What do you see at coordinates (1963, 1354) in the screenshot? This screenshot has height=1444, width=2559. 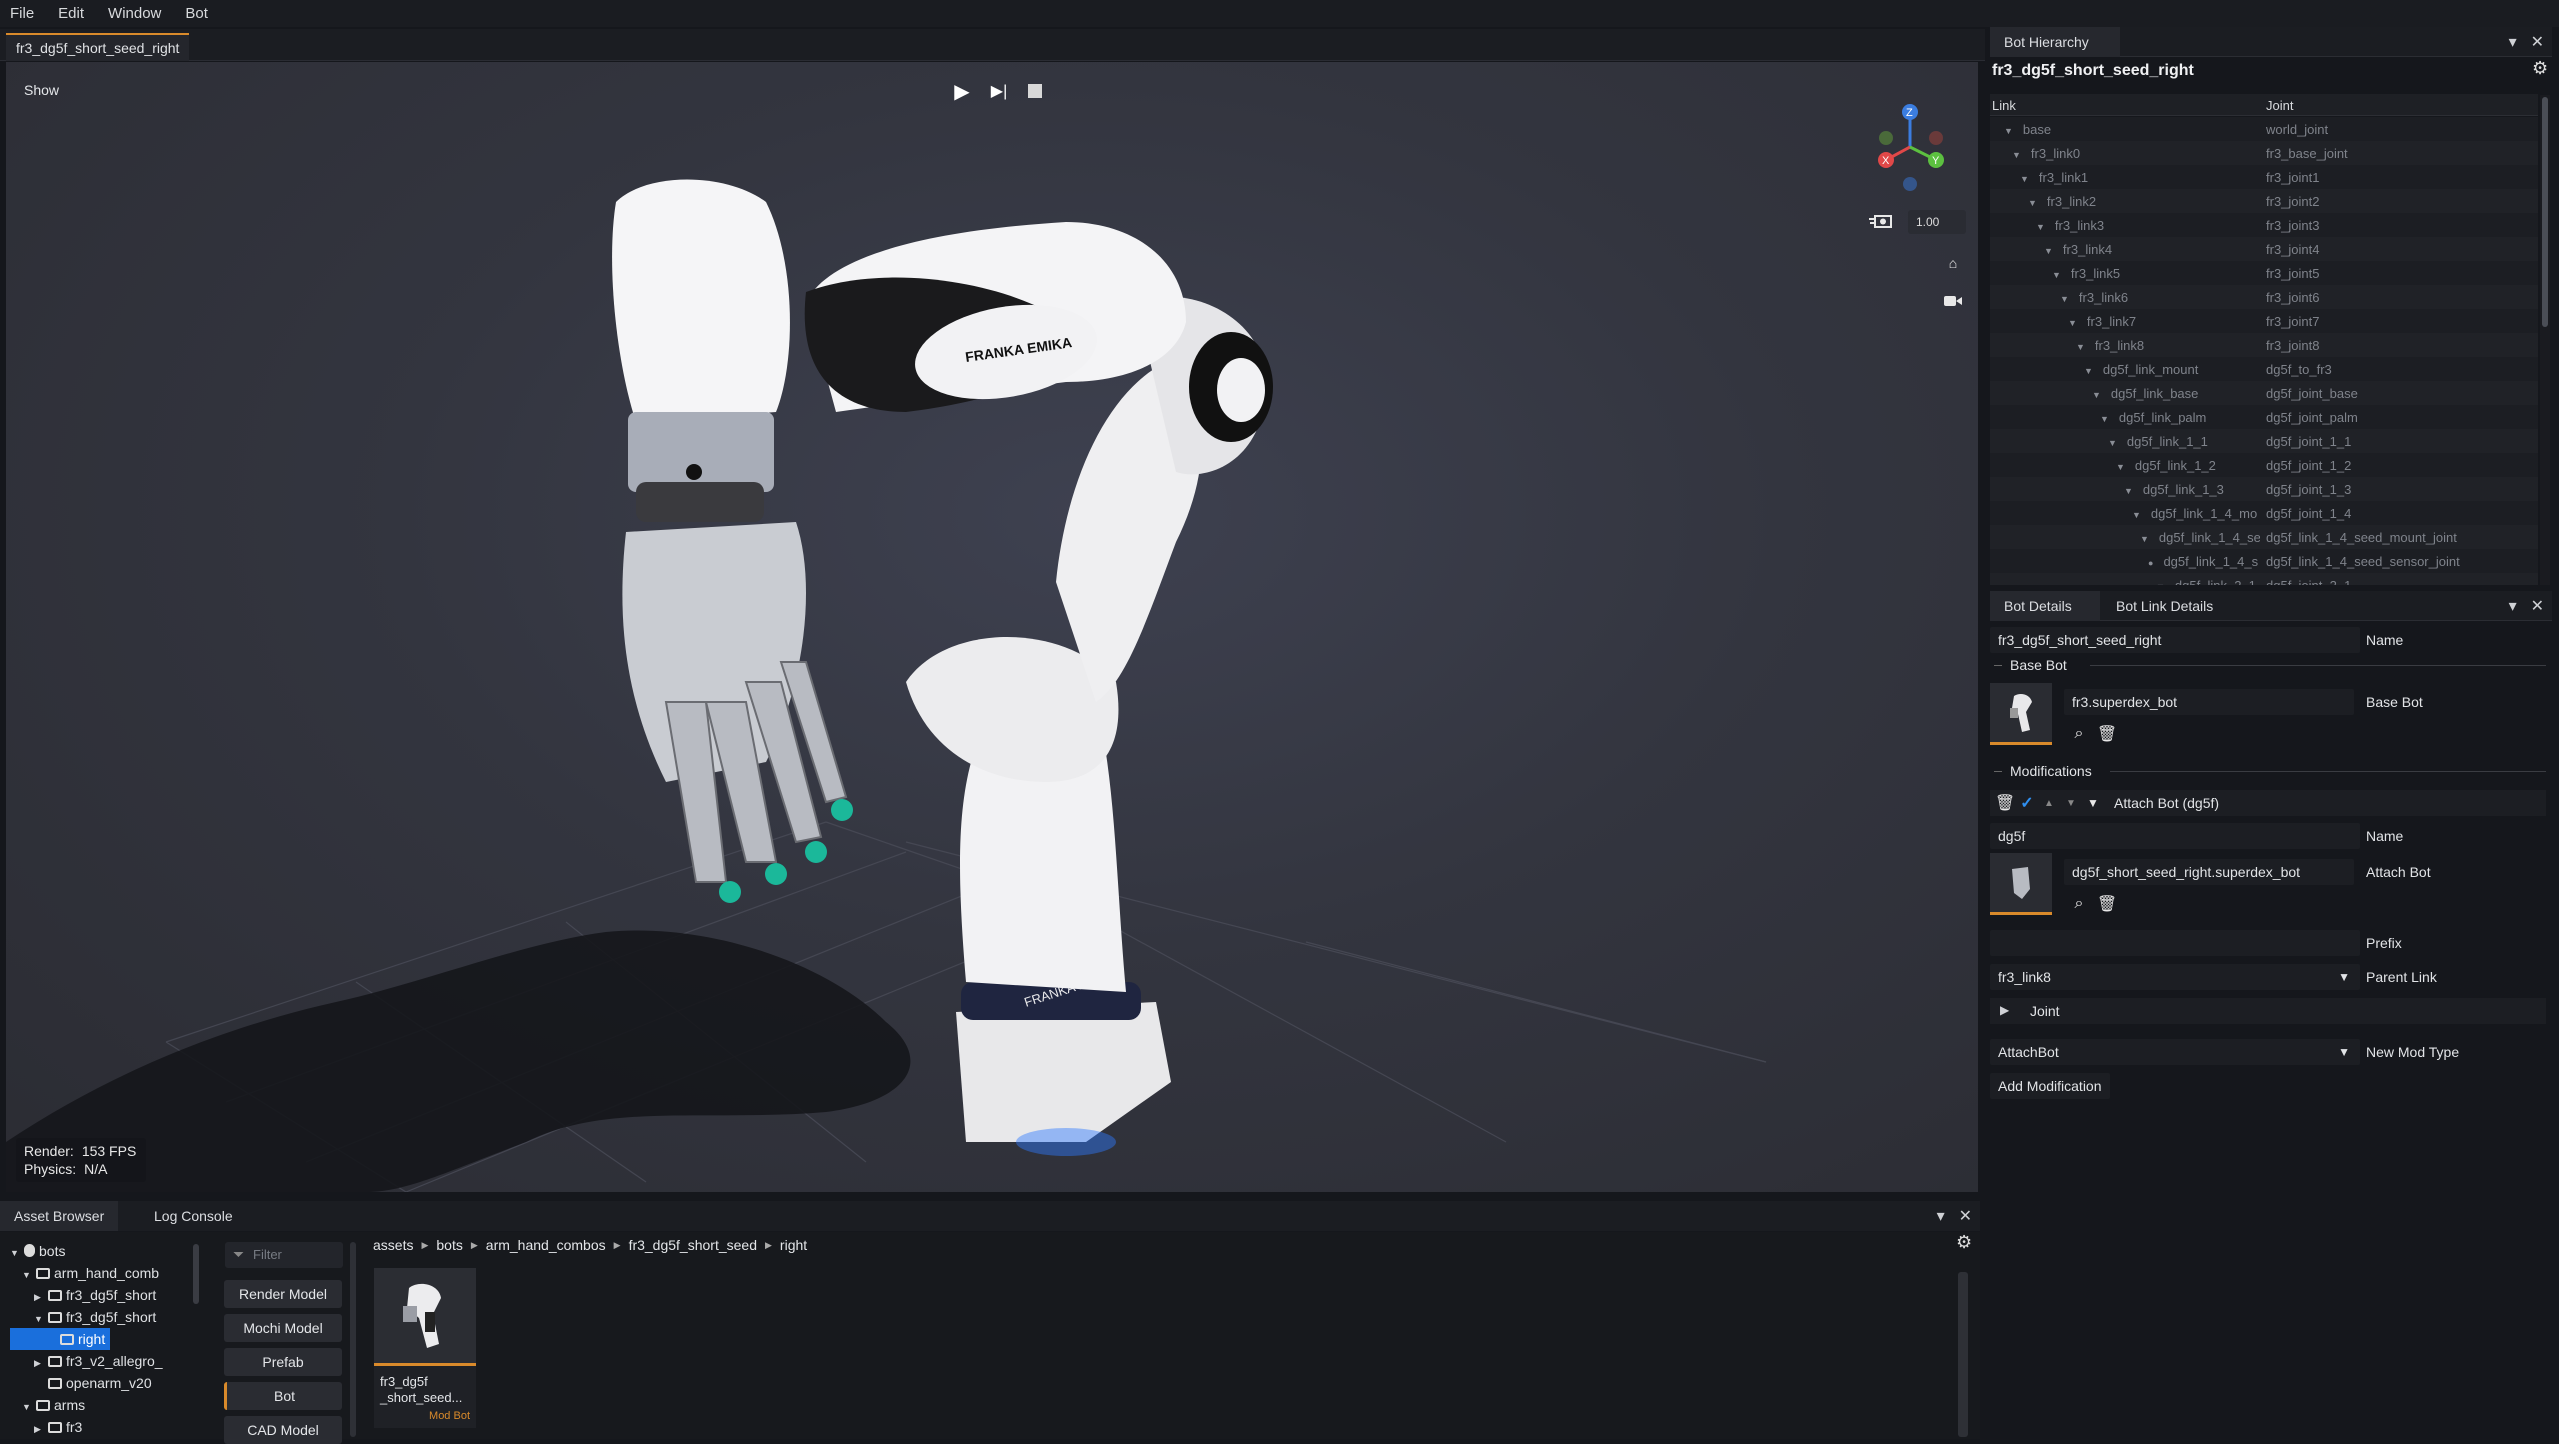 I see `asset-scrollbar` at bounding box center [1963, 1354].